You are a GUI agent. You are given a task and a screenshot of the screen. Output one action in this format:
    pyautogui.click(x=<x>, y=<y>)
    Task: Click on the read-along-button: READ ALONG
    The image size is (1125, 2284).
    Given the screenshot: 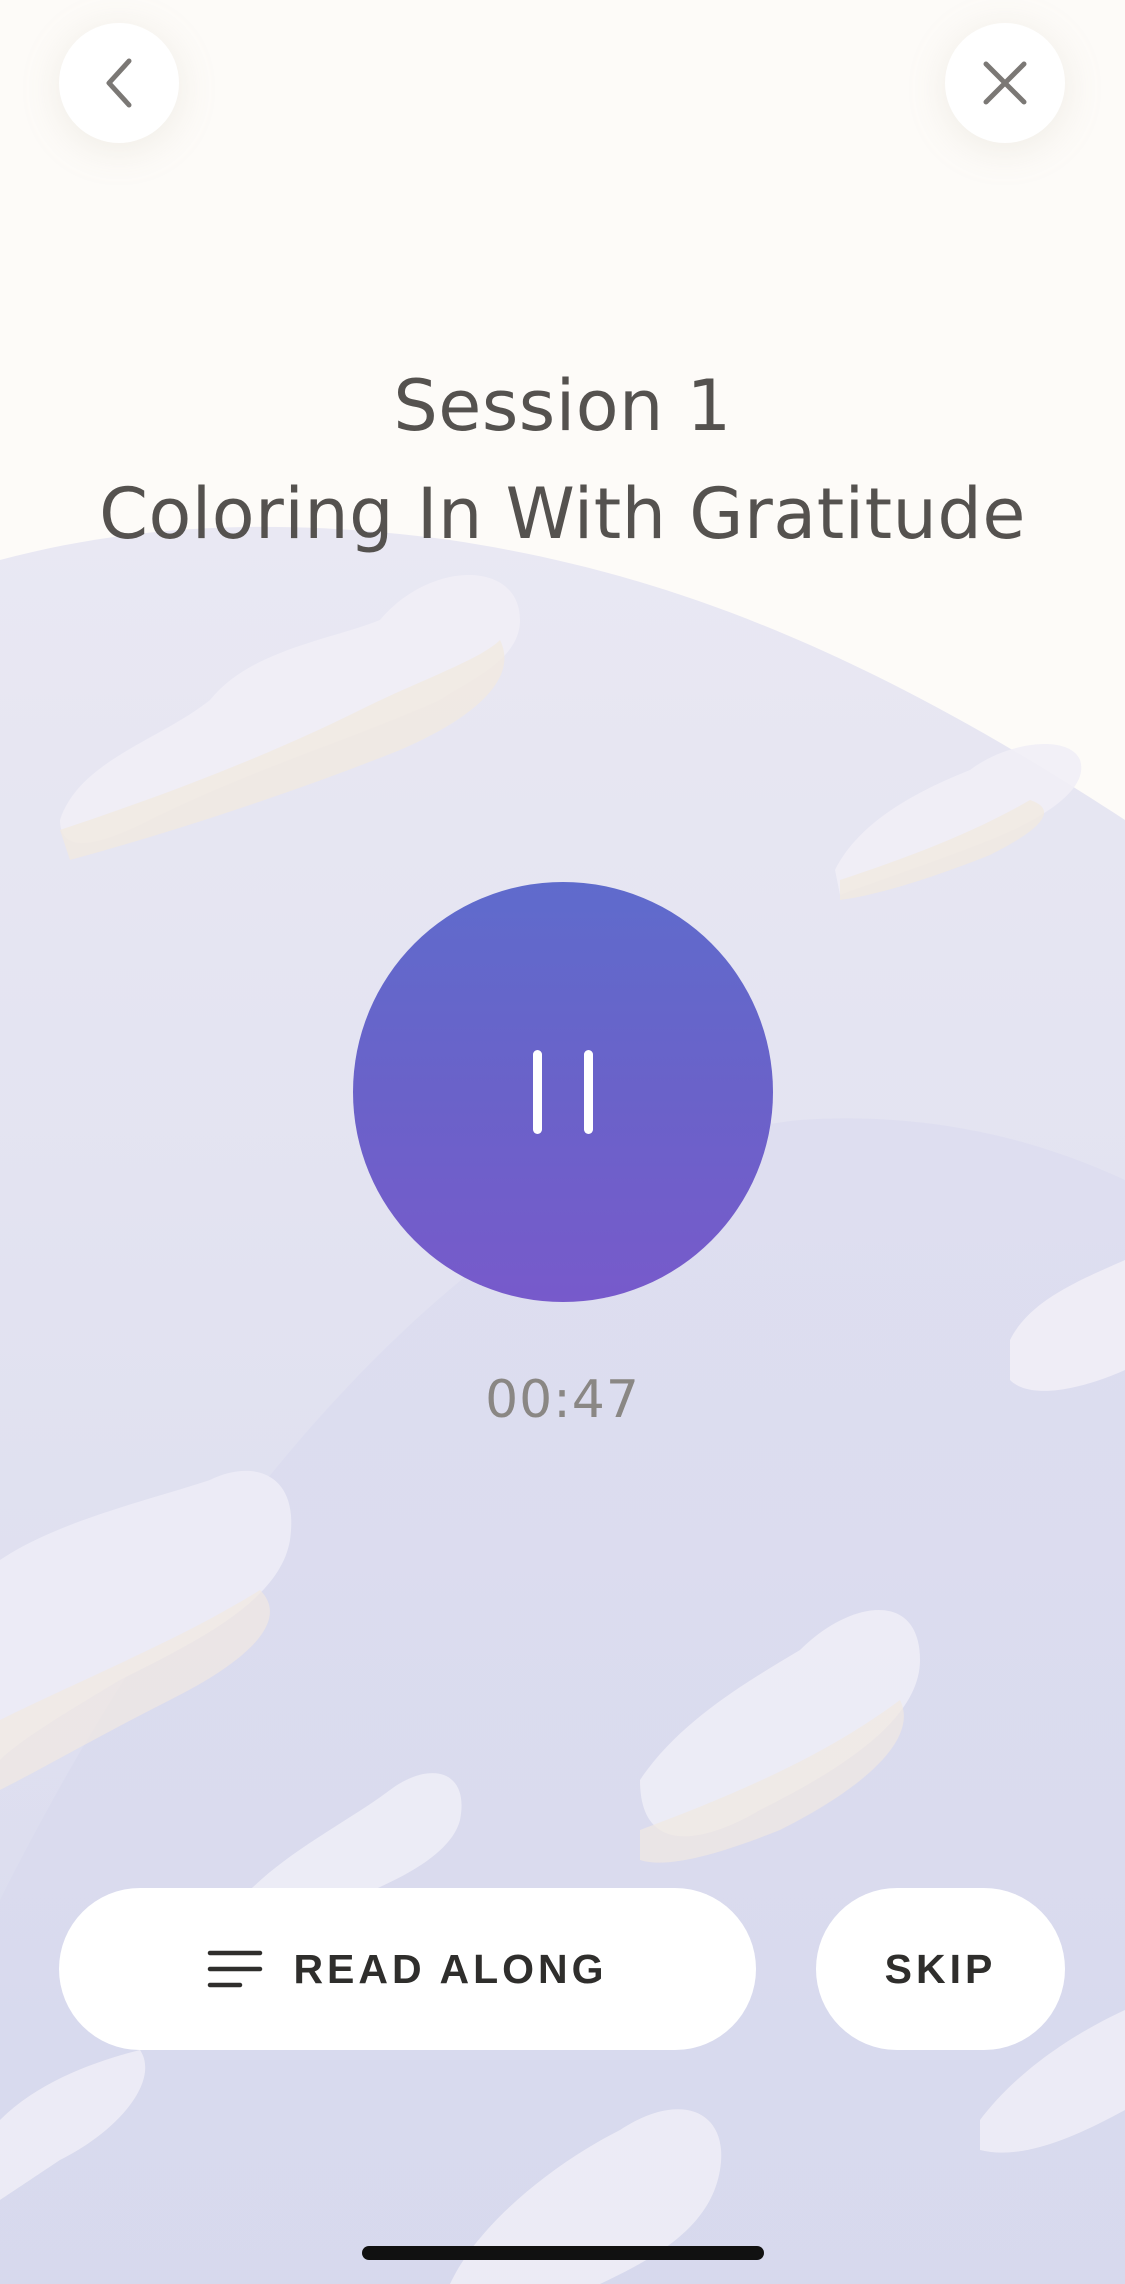 What is the action you would take?
    pyautogui.click(x=407, y=1969)
    